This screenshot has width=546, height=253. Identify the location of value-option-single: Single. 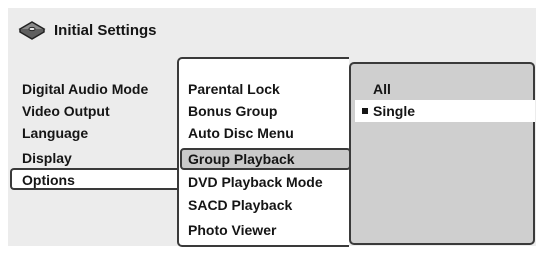
(388, 111).